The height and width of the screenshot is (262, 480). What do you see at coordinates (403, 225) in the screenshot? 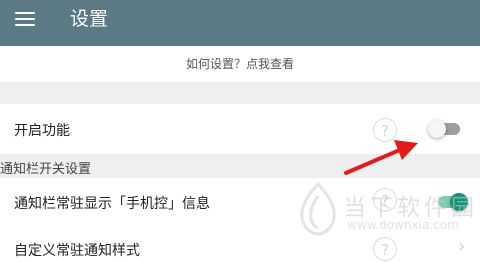
I see `watermark-url: www.downxia.com` at bounding box center [403, 225].